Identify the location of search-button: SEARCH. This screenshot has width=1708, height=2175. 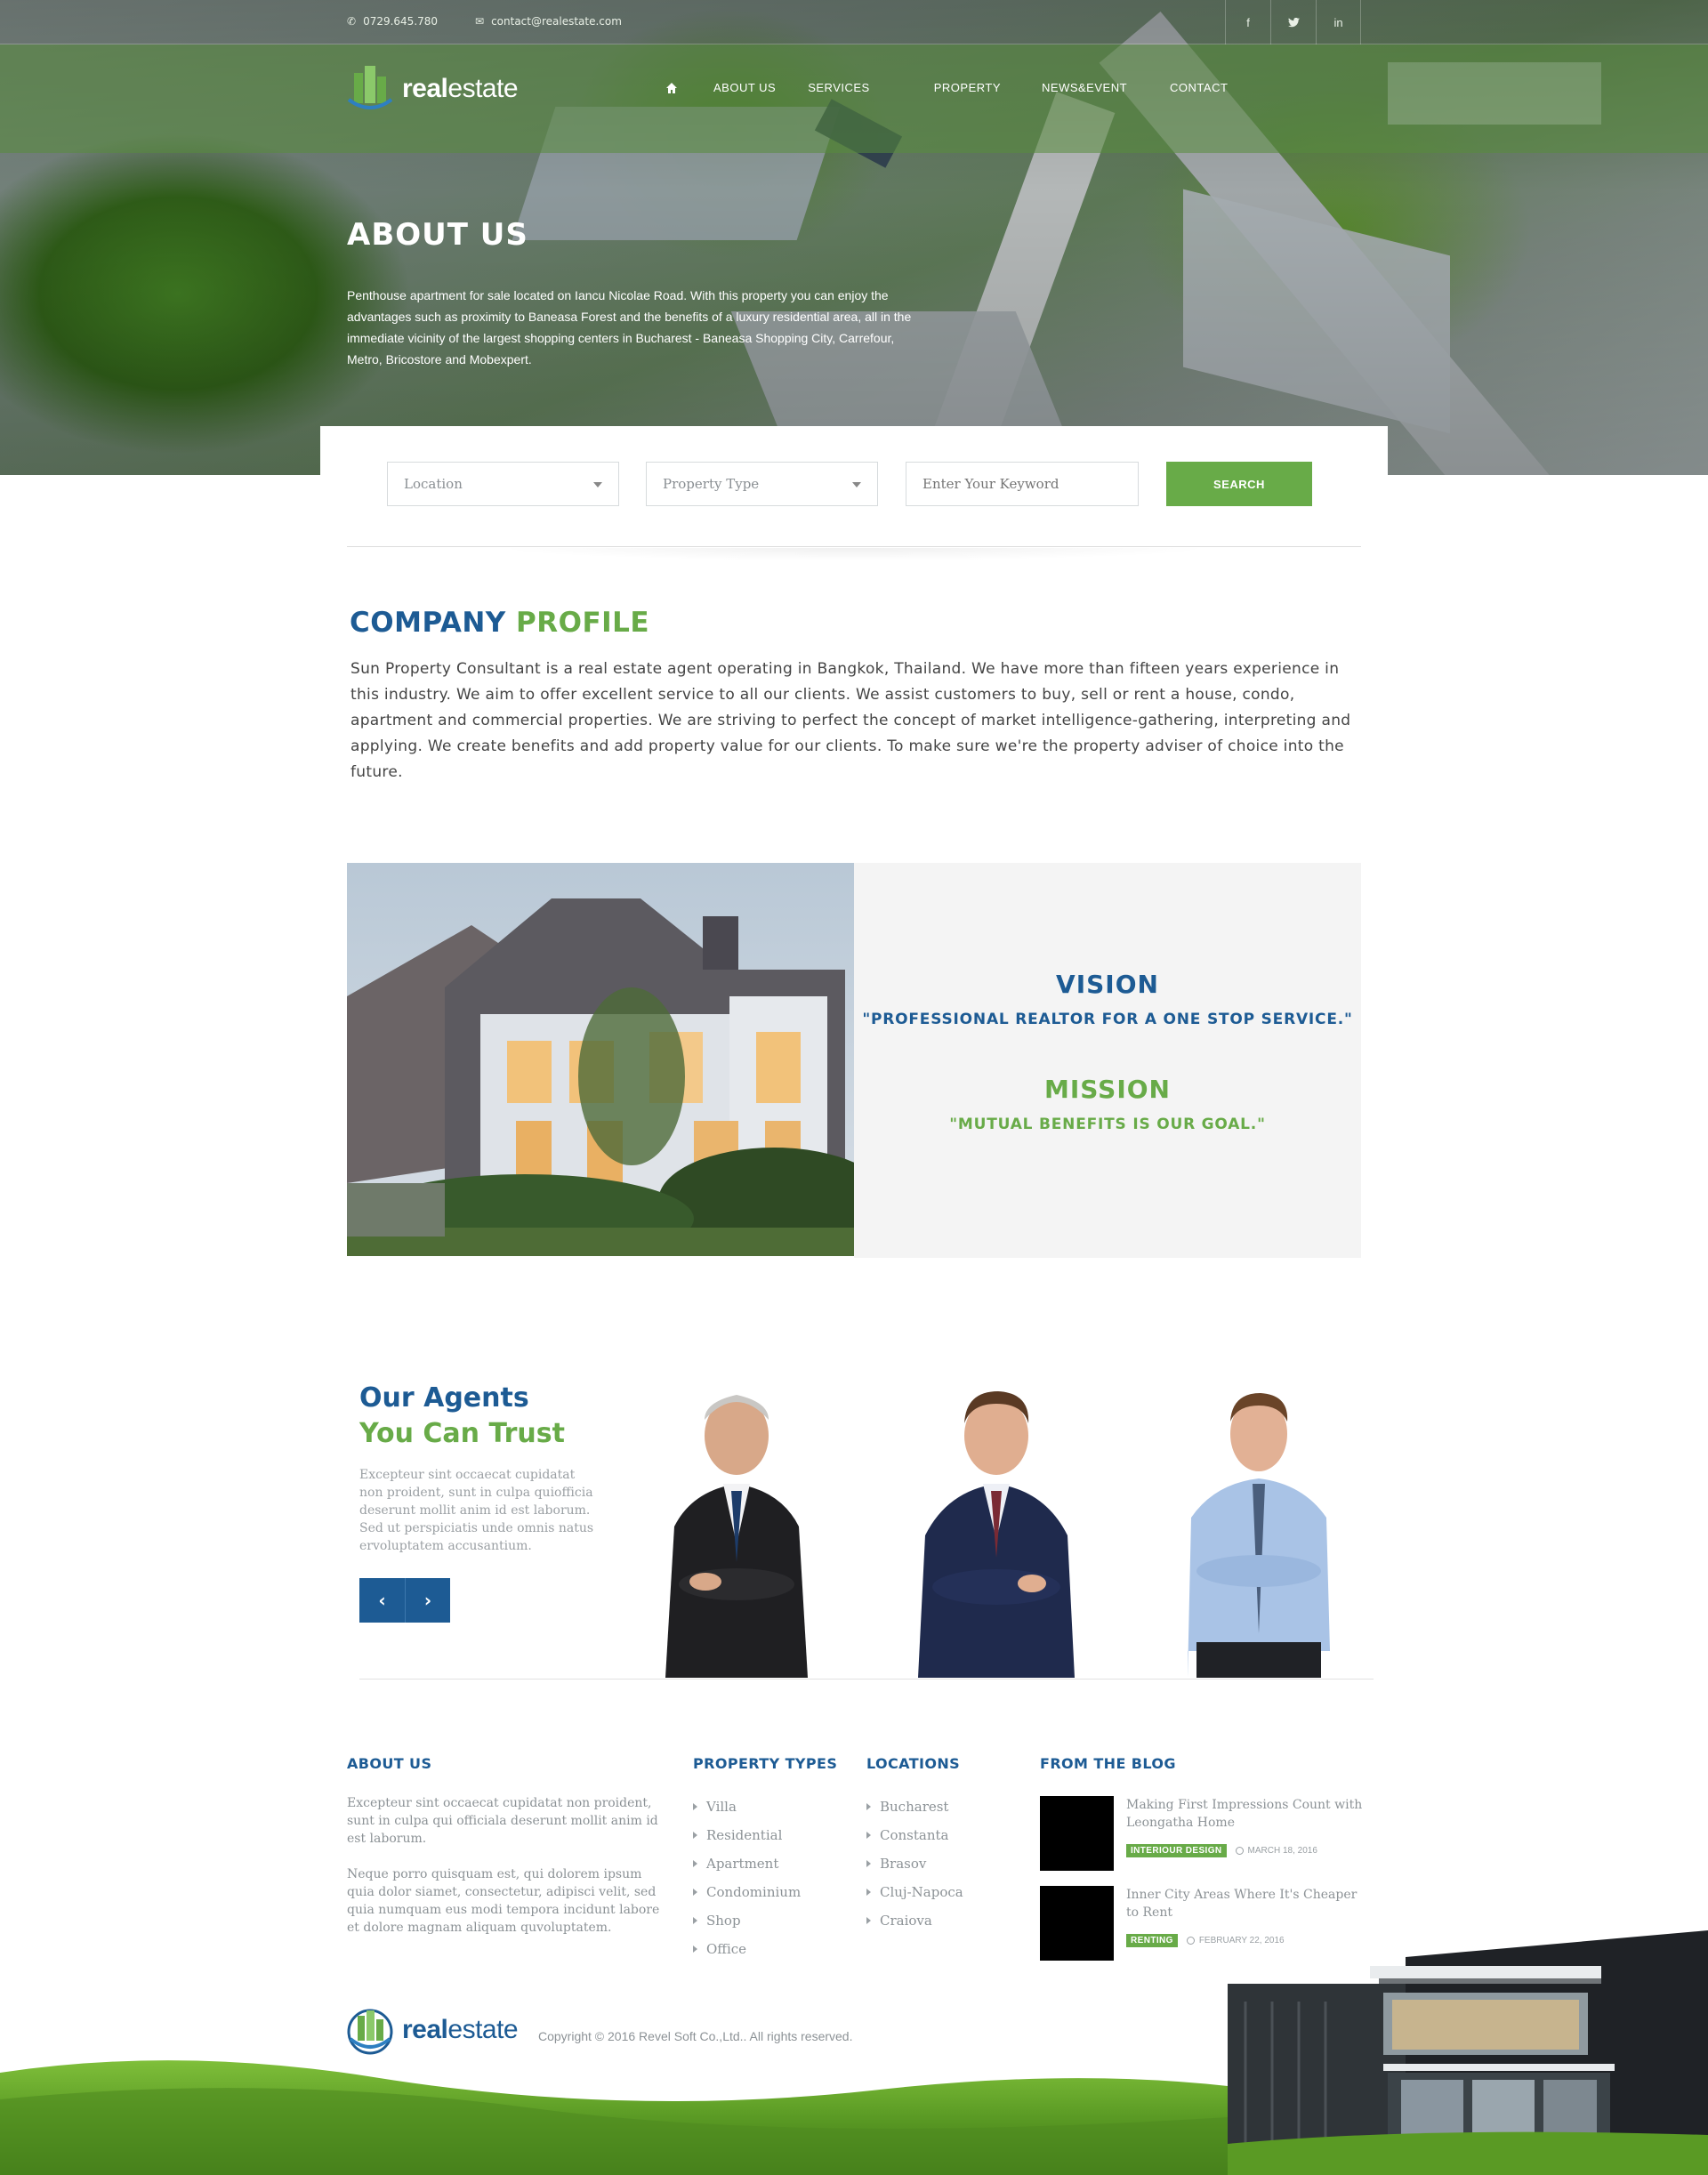
(1239, 484).